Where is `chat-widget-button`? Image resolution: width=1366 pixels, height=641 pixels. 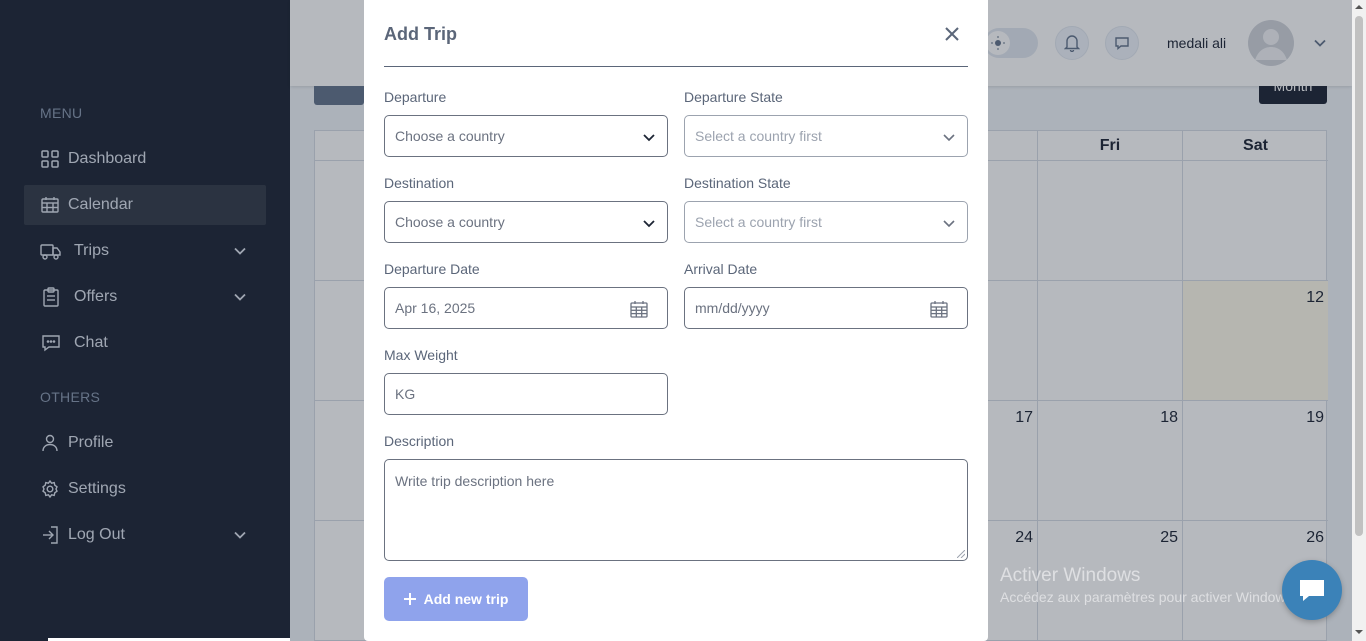
chat-widget-button is located at coordinates (1312, 590).